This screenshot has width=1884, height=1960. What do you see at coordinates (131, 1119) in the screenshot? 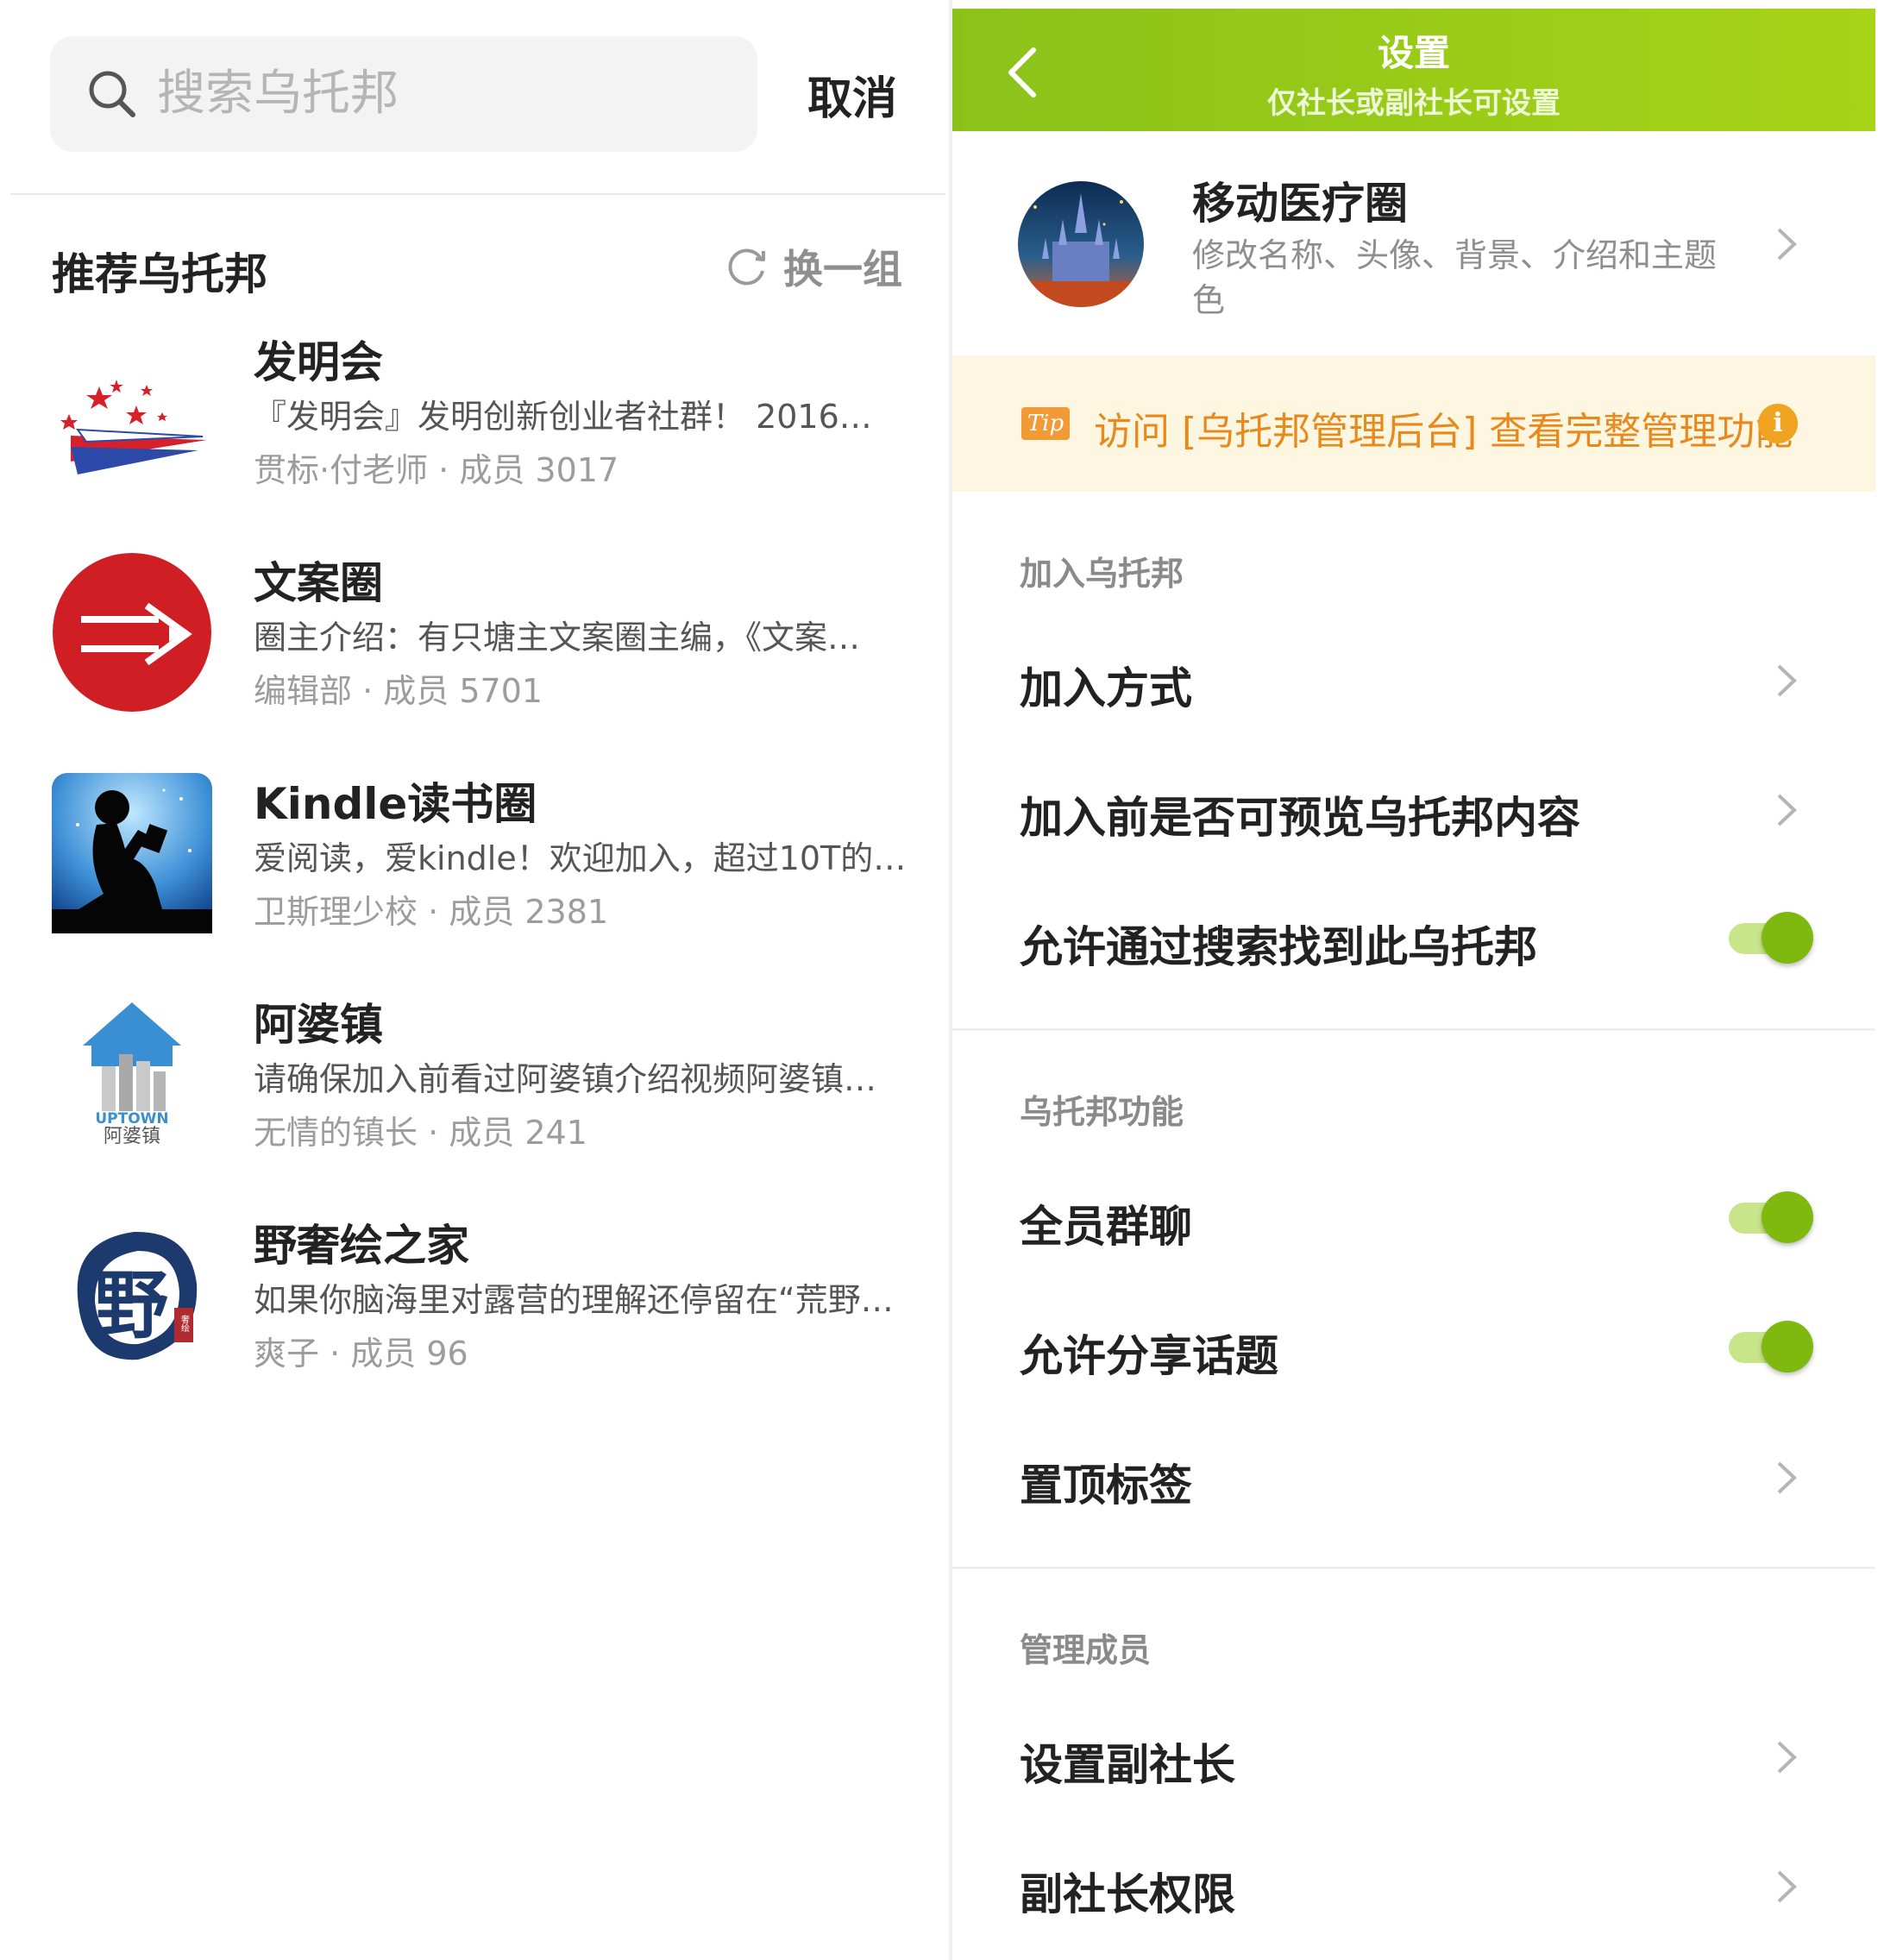
I see `uptown-text: UPTOWN` at bounding box center [131, 1119].